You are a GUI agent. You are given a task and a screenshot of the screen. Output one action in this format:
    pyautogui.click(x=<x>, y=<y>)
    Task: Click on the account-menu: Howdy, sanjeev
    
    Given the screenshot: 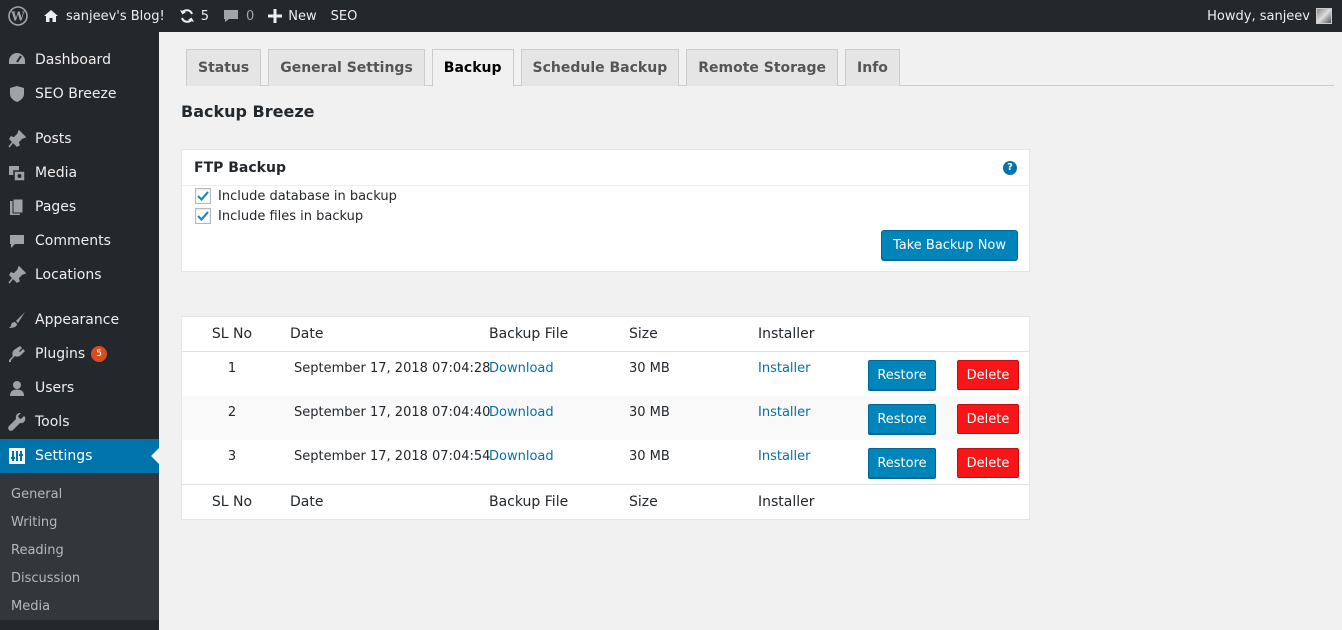 What is the action you would take?
    pyautogui.click(x=1271, y=16)
    